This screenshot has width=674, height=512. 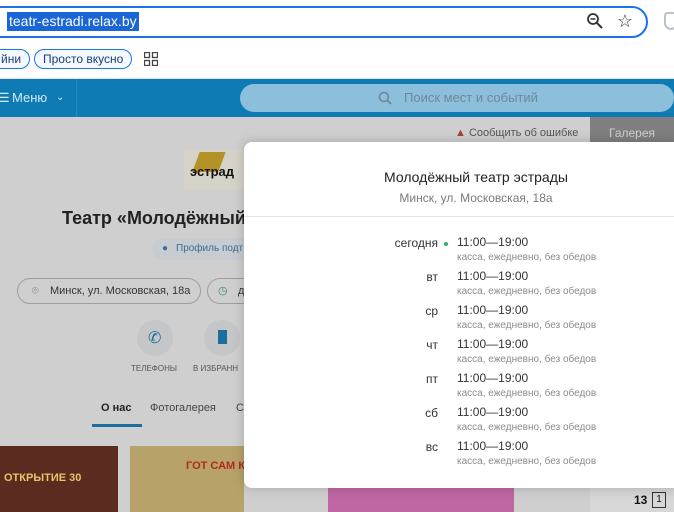 What do you see at coordinates (432, 379) in the screenshot?
I see `schedule-day: пт` at bounding box center [432, 379].